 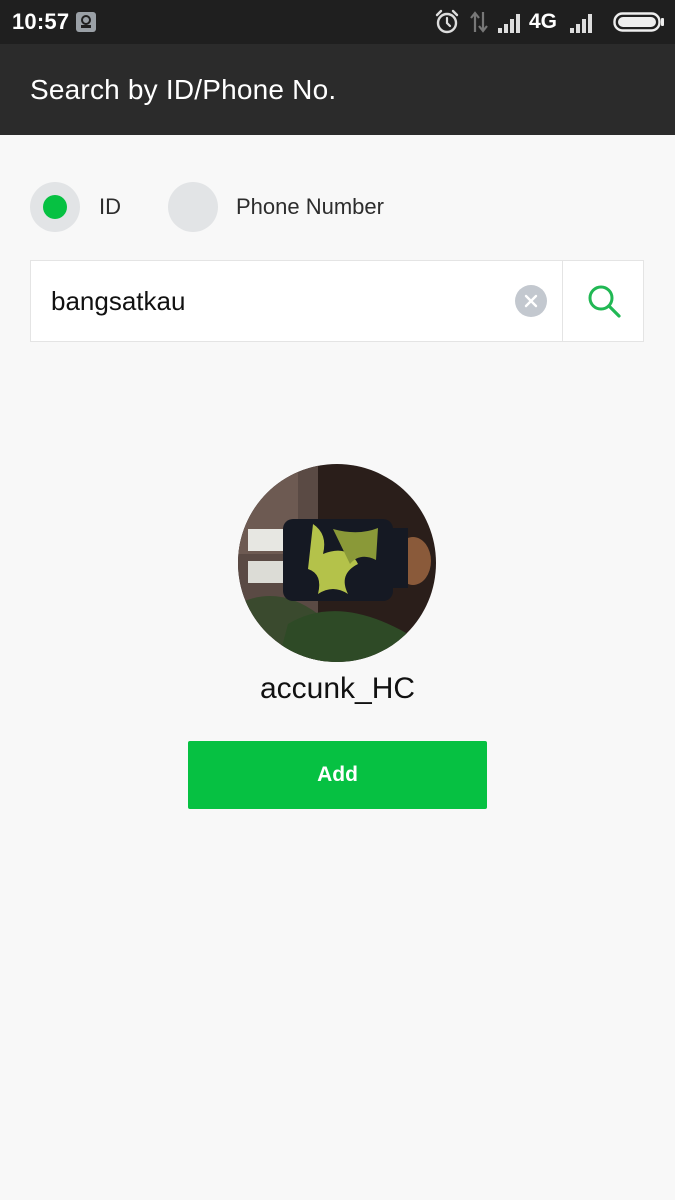 I want to click on radio-id: ID, so click(x=75, y=207).